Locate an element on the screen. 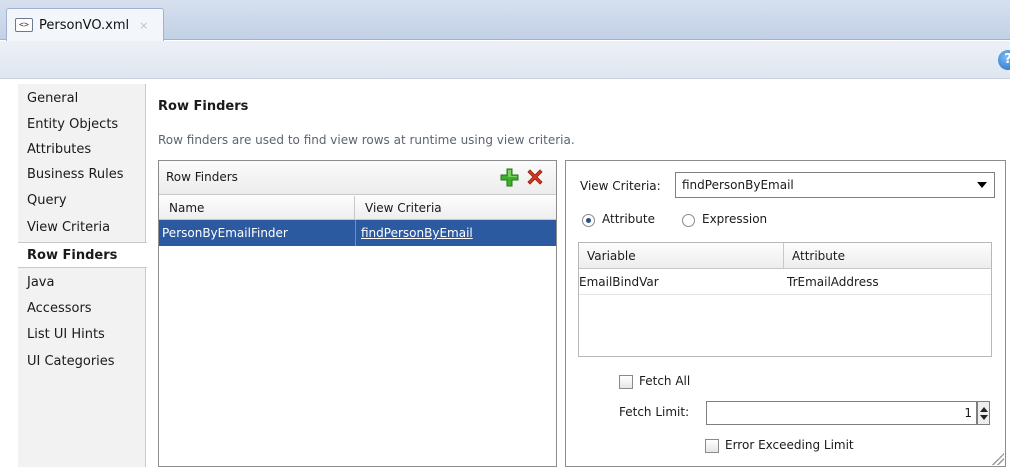 This screenshot has height=467, width=1010. row-finders-header: Row Finders is located at coordinates (357, 178).